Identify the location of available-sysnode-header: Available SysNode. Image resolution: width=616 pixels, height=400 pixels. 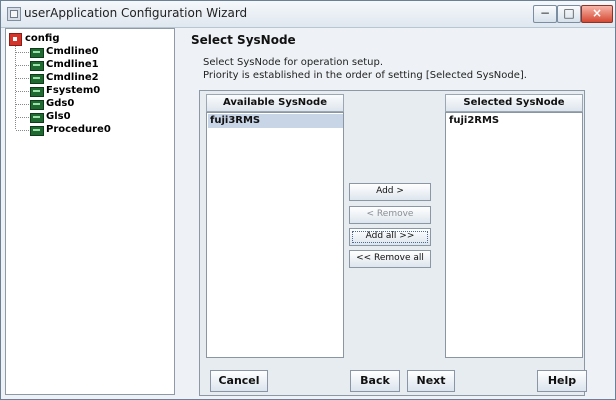
(275, 103).